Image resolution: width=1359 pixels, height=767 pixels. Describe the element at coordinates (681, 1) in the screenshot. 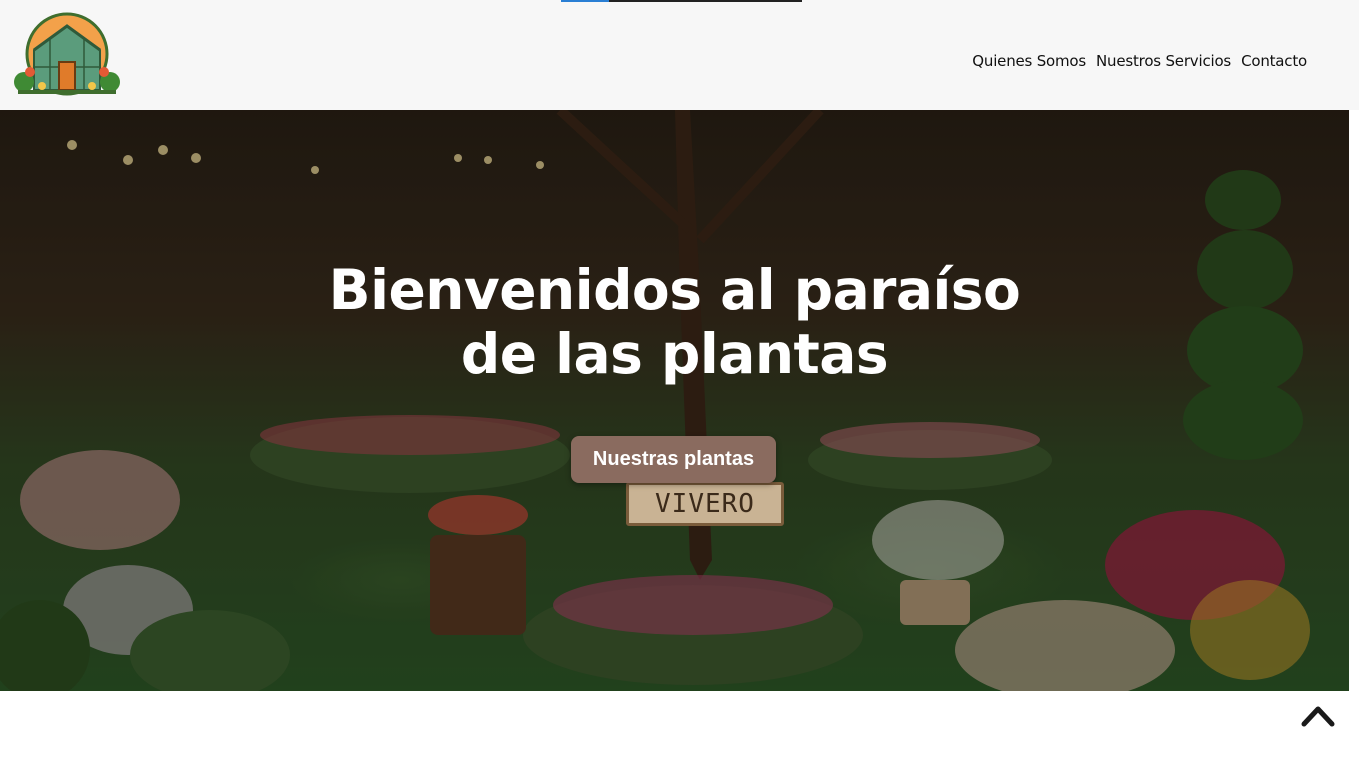

I see `scroll-progress-bar` at that location.